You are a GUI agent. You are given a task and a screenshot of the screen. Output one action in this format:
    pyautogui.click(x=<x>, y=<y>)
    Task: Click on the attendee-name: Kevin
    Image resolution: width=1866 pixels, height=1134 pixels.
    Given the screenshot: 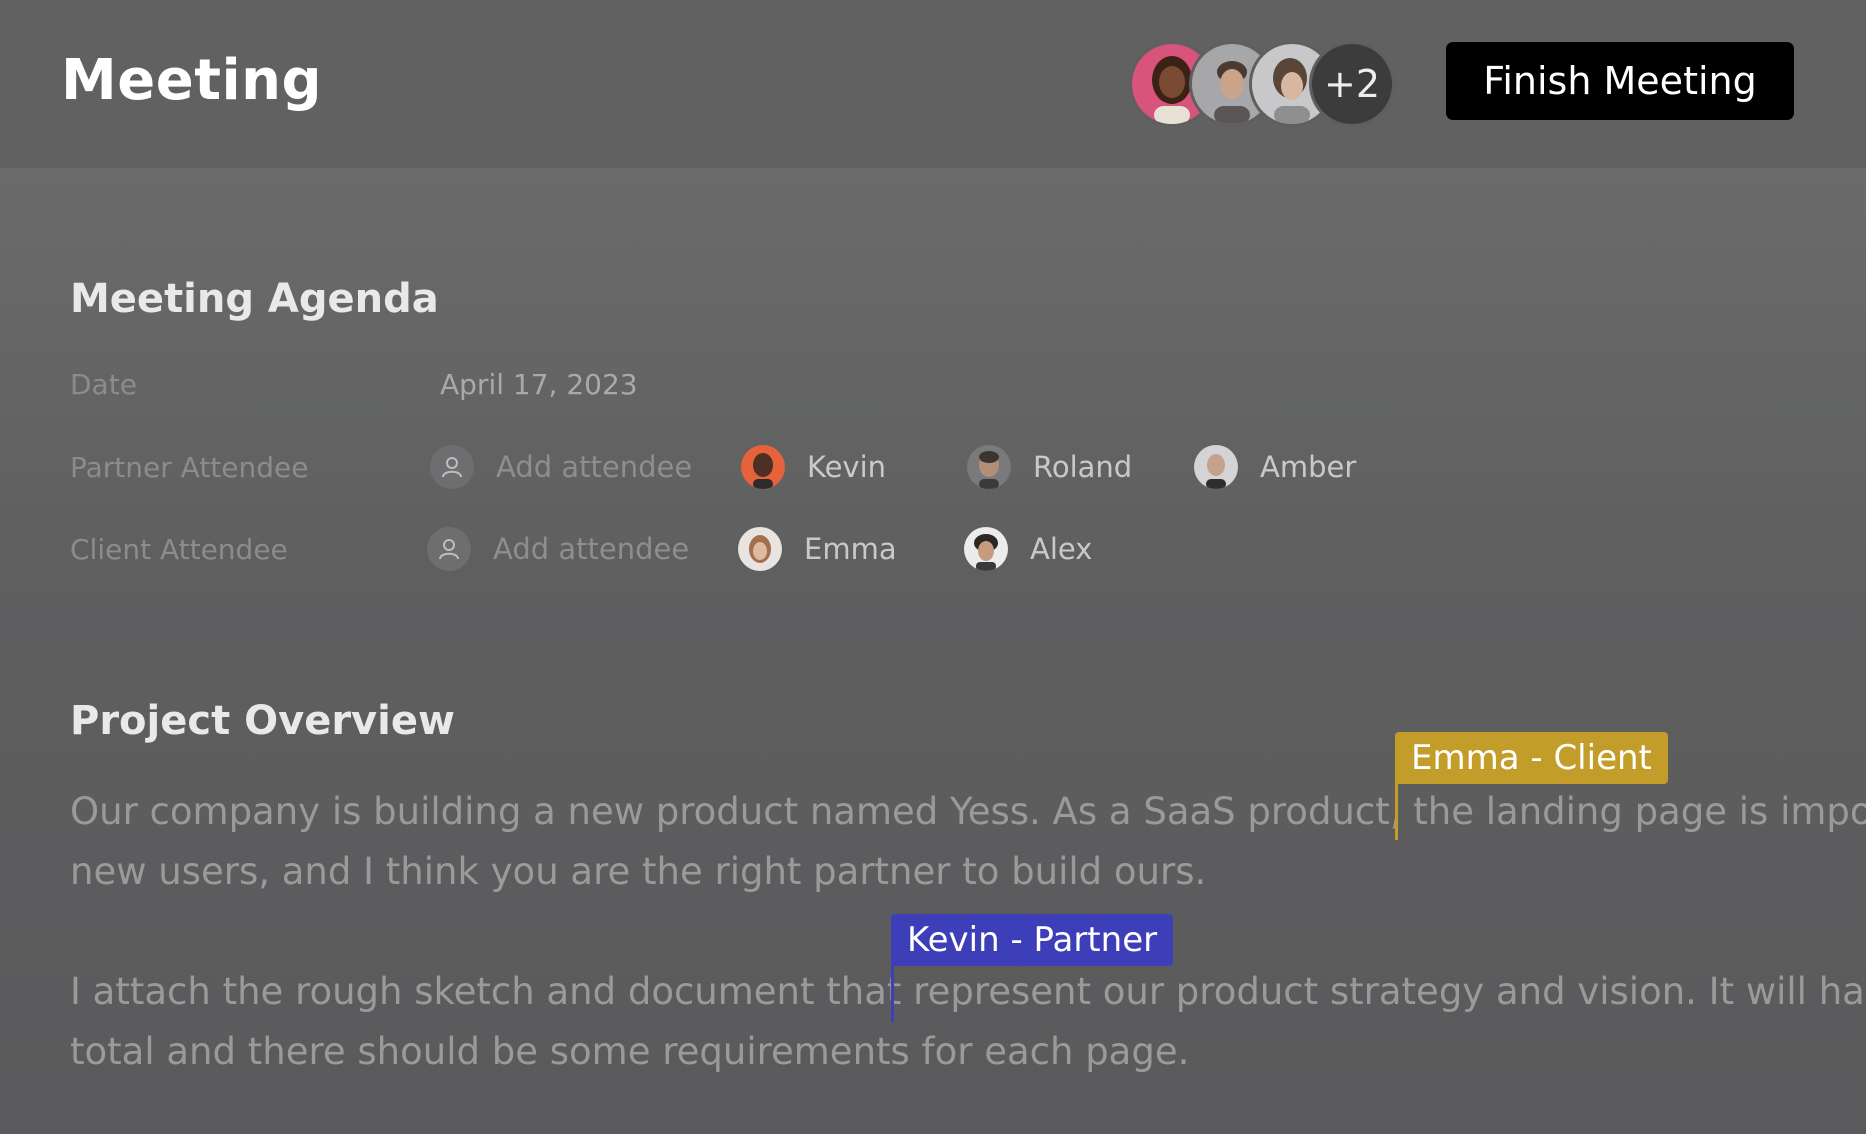 What is the action you would take?
    pyautogui.click(x=847, y=467)
    